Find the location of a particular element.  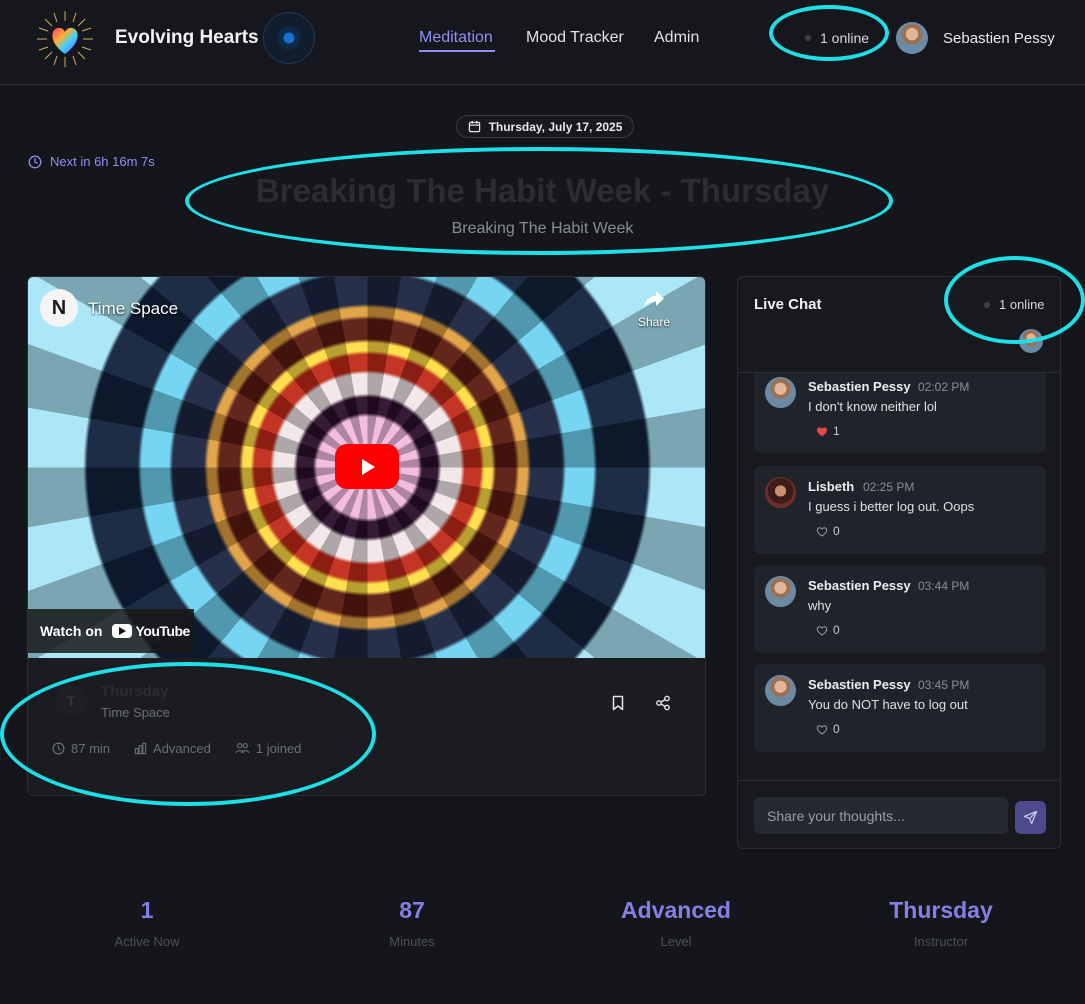

heart-filled-icon is located at coordinates (822, 431).